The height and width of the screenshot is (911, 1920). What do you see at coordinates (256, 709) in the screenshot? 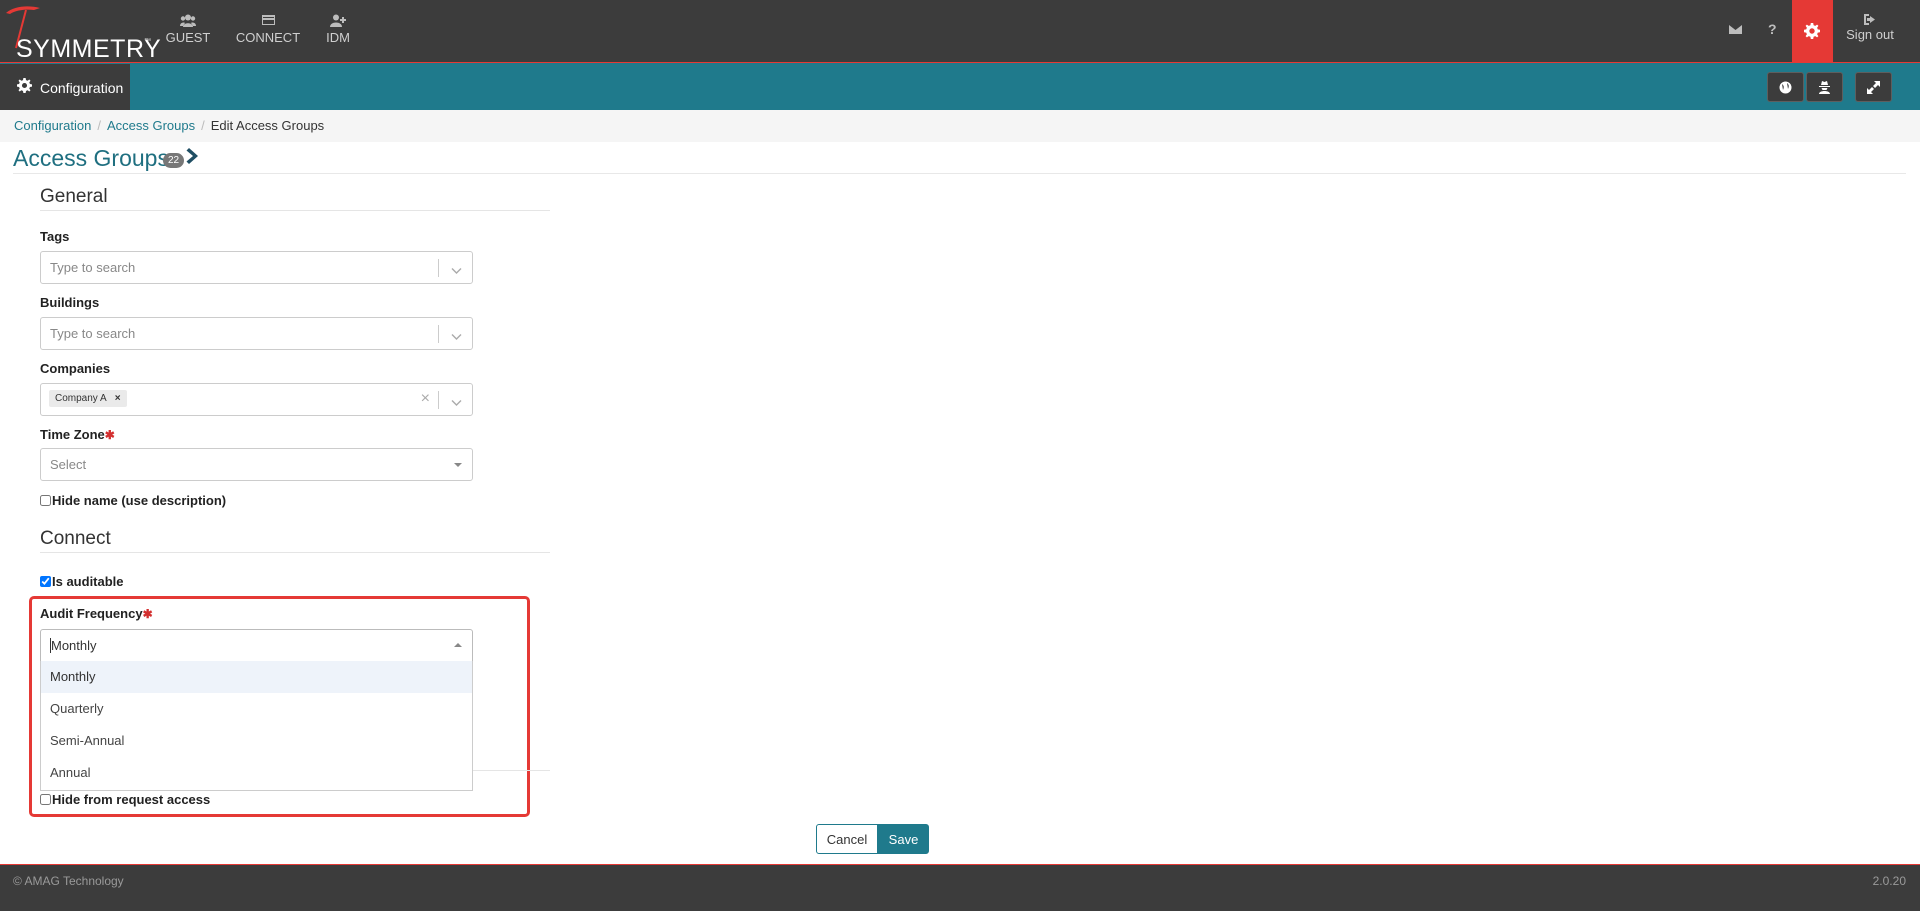
I see `option-quarterly: Quarterly` at bounding box center [256, 709].